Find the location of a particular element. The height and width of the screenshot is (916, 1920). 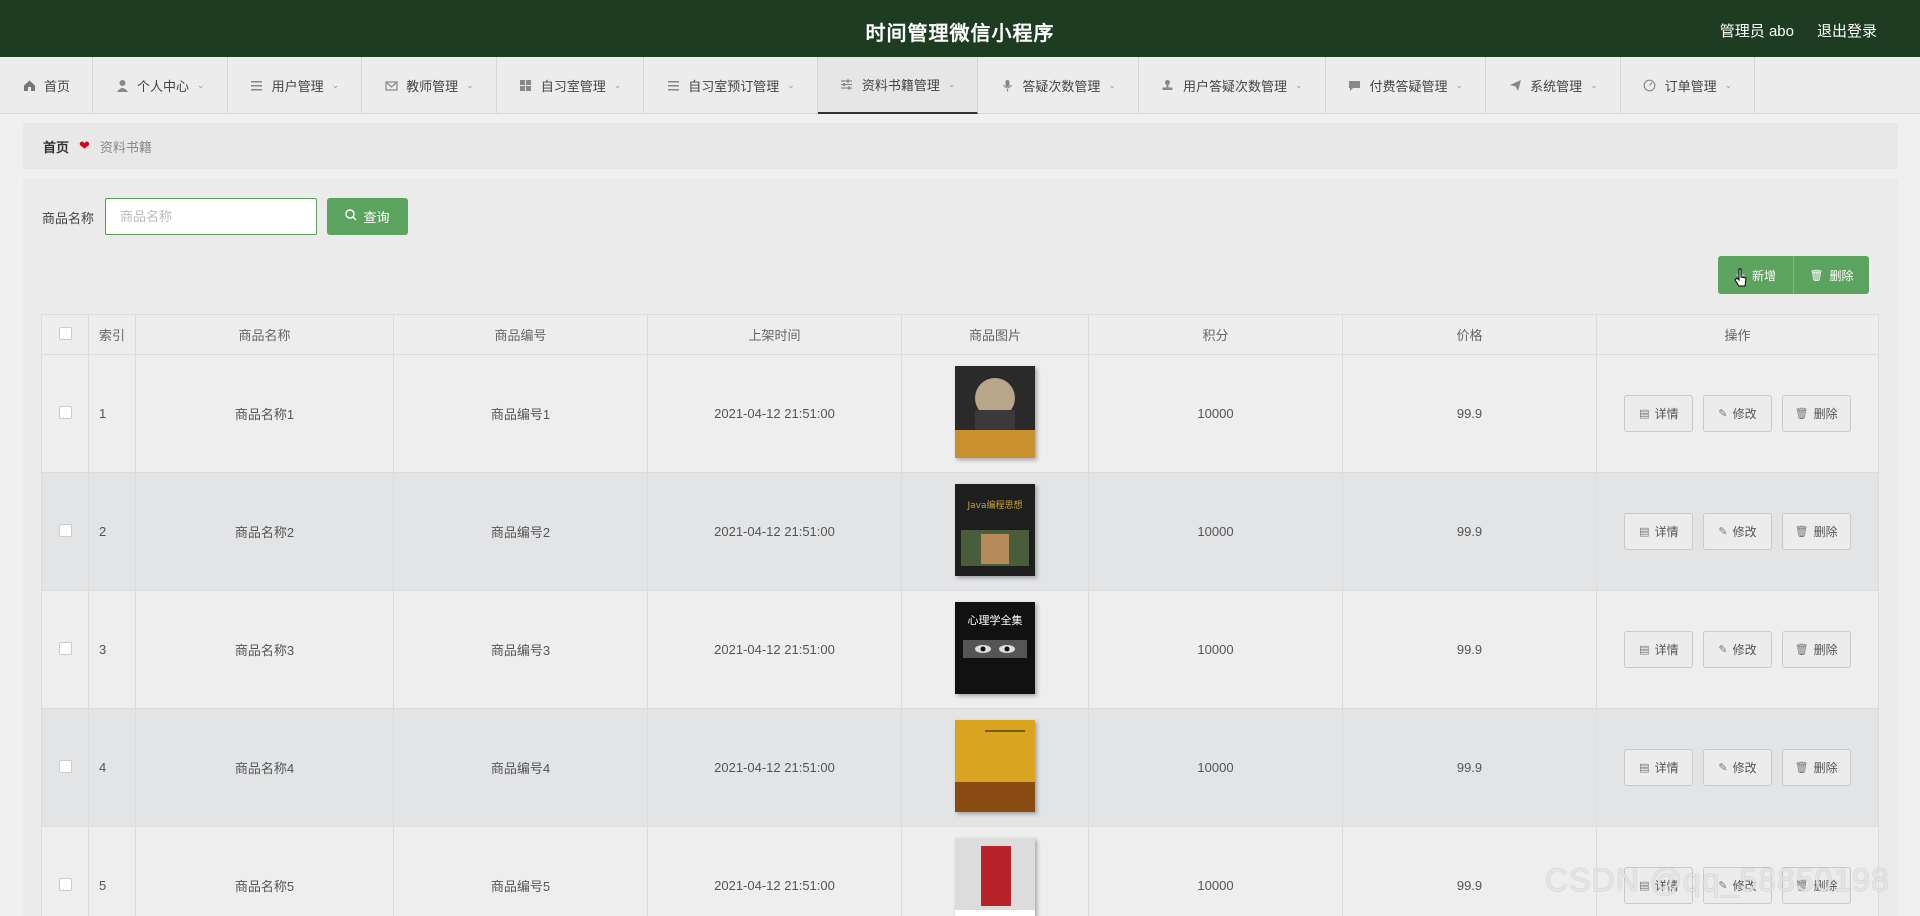

current-user: 管理员 abo is located at coordinates (1756, 31).